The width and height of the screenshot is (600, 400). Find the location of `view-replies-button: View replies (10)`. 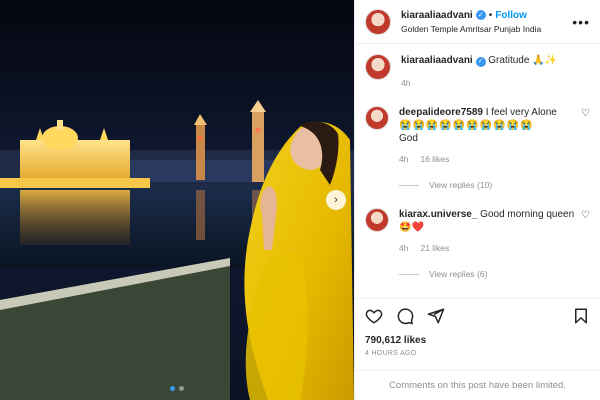

view-replies-button: View replies (10) is located at coordinates (477, 185).